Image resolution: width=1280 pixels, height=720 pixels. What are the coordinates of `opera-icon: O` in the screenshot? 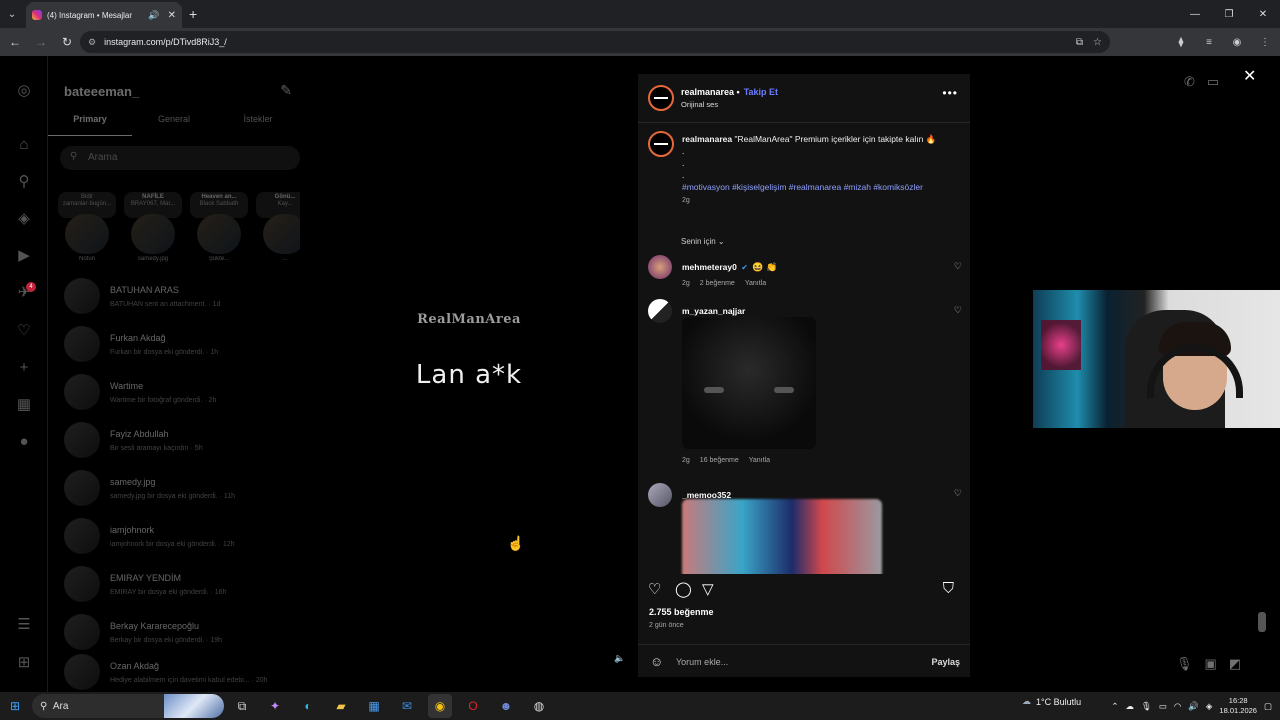 It's located at (473, 706).